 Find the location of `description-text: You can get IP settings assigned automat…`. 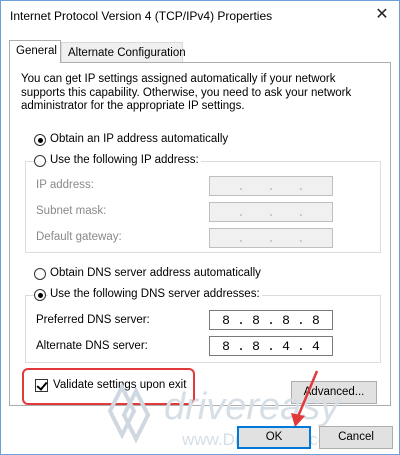

description-text: You can get IP settings assigned automat… is located at coordinates (186, 92).